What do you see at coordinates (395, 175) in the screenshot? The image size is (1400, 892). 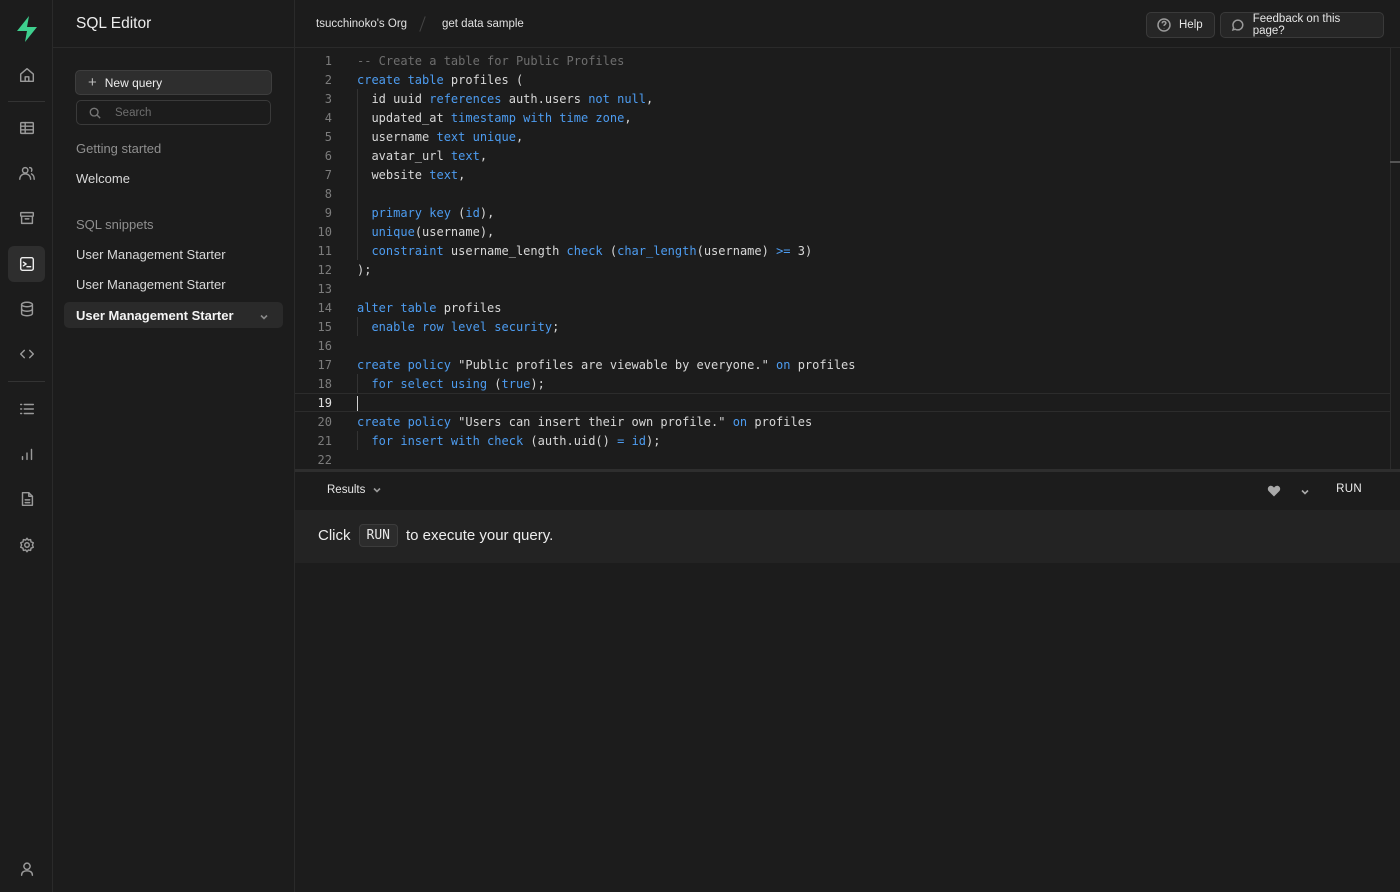 I see `code-line: 7 website text,` at bounding box center [395, 175].